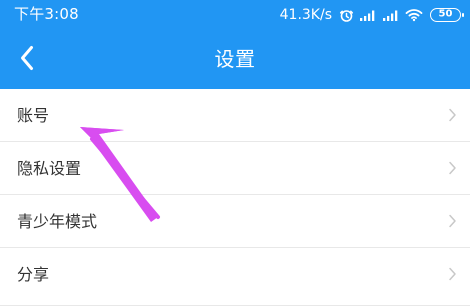 This screenshot has width=470, height=306. I want to click on settings-item-label: 分享, so click(33, 274).